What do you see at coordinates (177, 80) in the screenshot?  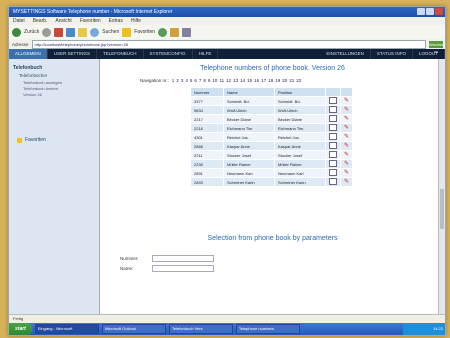 I see `page-link: 2` at bounding box center [177, 80].